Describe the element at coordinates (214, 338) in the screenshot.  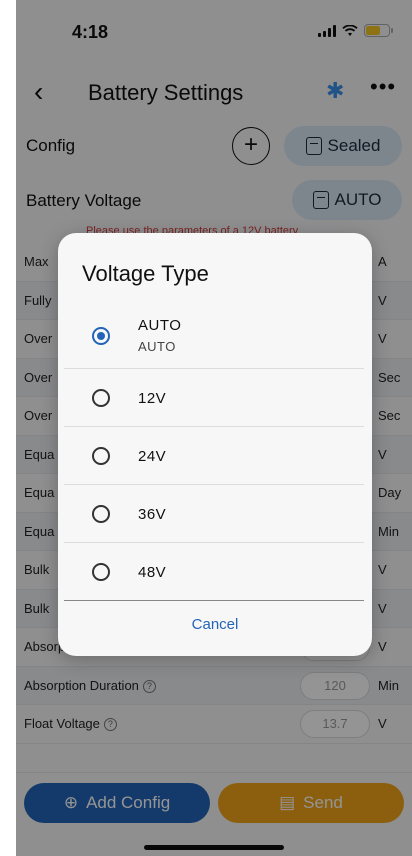
I see `option-auto: AUTO AUTO` at that location.